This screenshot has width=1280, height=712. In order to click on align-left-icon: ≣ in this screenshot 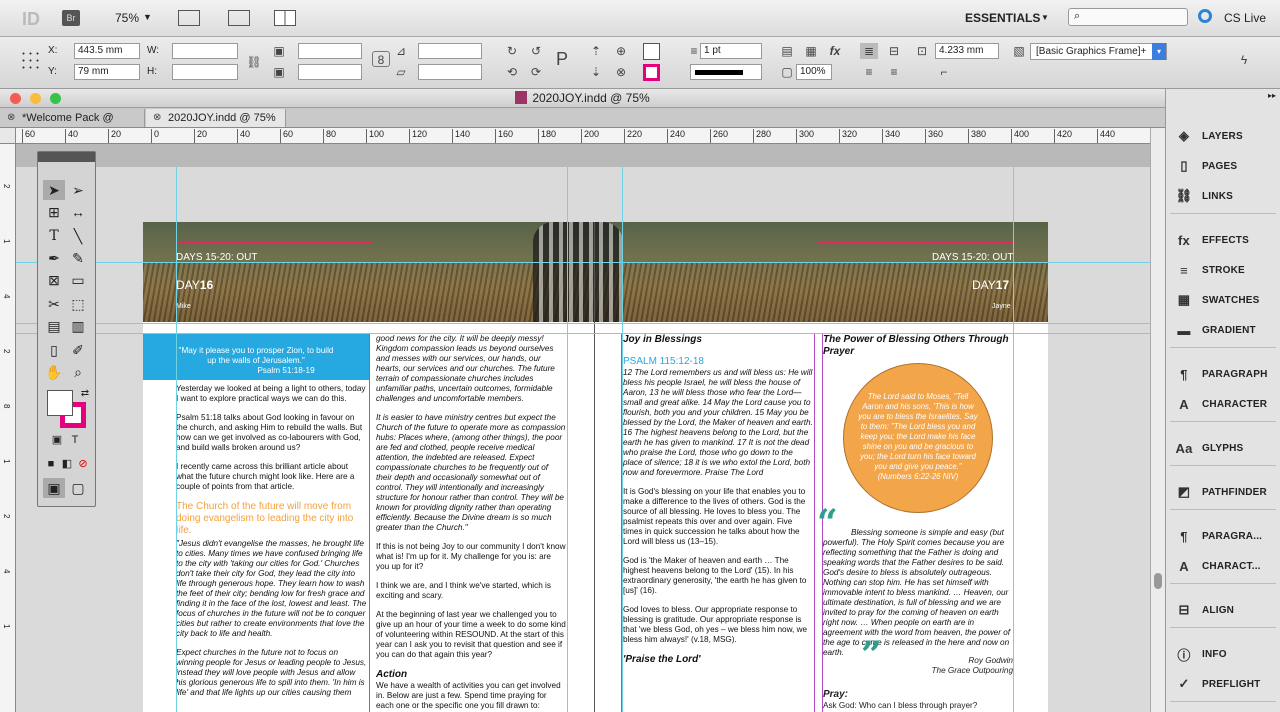, I will do `click(869, 51)`.